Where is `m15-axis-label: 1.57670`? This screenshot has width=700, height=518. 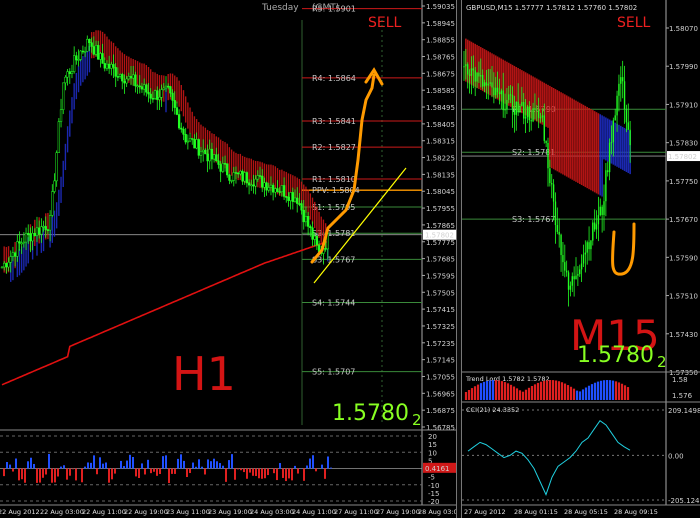 m15-axis-label: 1.57670 is located at coordinates (683, 220).